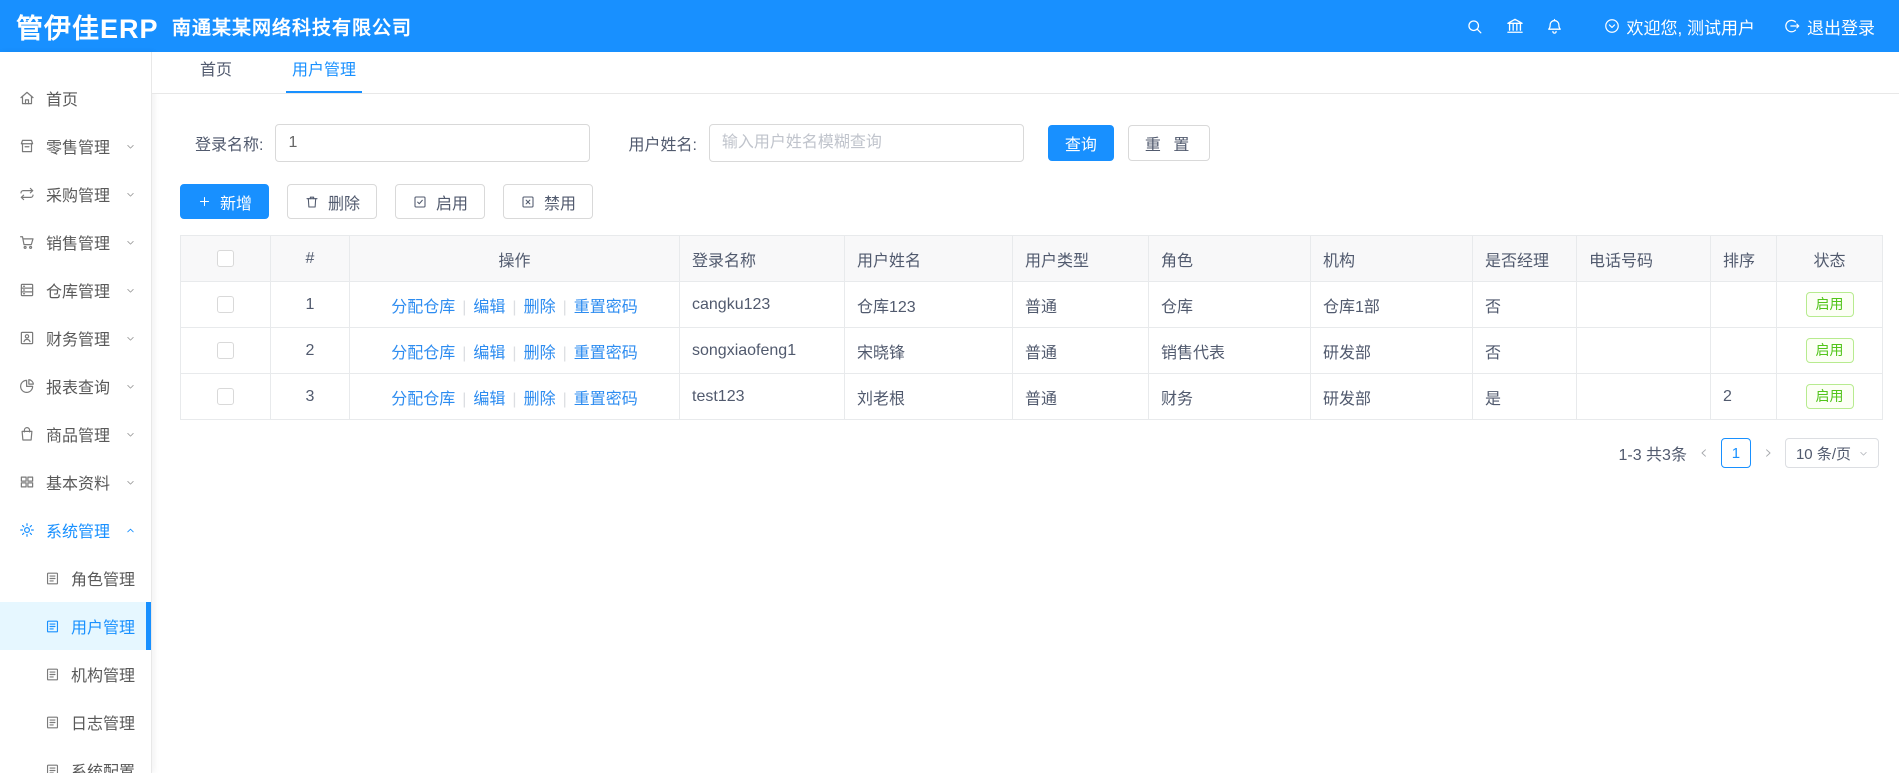  Describe the element at coordinates (324, 69) in the screenshot. I see `tab: 用户管理` at that location.